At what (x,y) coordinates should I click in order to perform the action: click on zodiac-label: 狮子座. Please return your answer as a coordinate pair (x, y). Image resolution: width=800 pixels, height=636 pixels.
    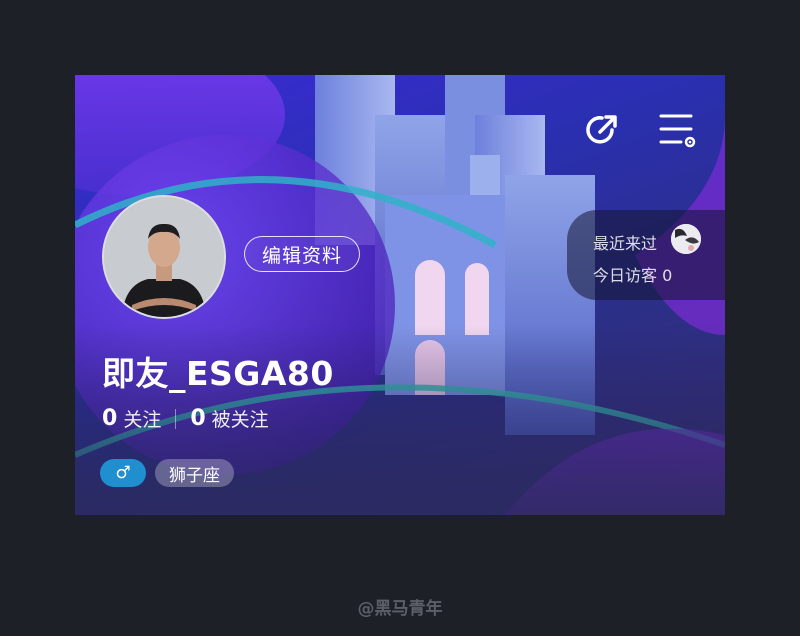
    Looking at the image, I should click on (194, 475).